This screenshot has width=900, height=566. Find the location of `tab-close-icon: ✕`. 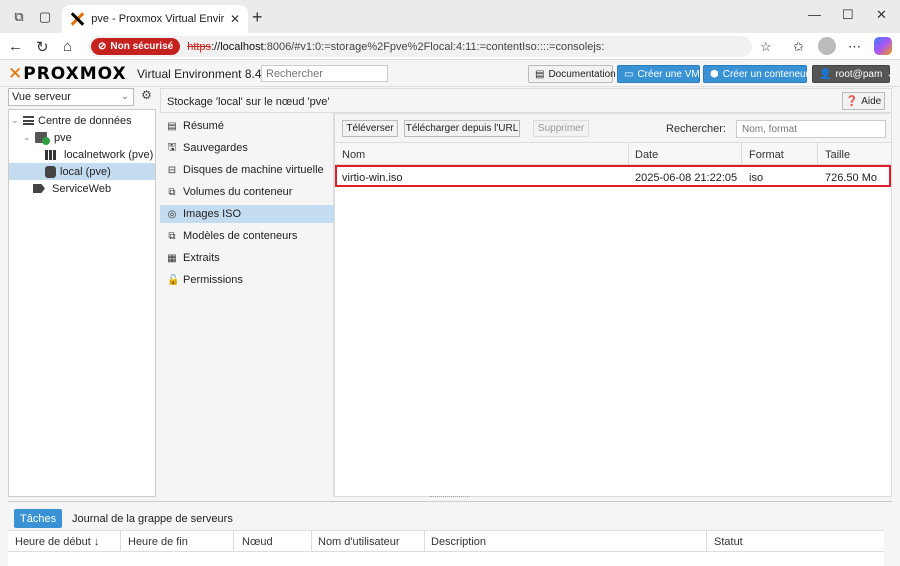

tab-close-icon: ✕ is located at coordinates (235, 19).